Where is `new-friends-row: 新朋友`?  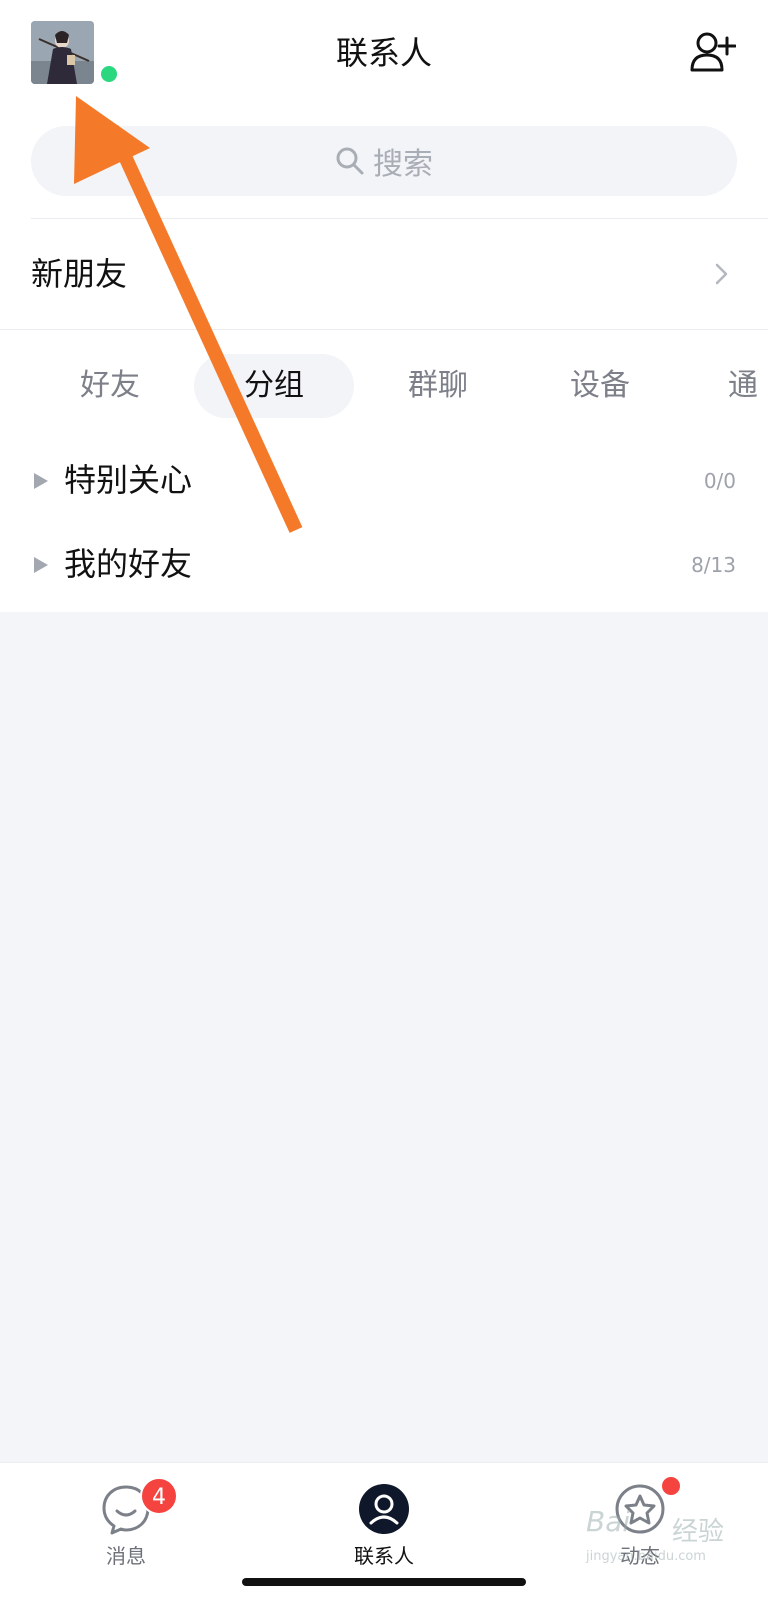 new-friends-row: 新朋友 is located at coordinates (384, 274).